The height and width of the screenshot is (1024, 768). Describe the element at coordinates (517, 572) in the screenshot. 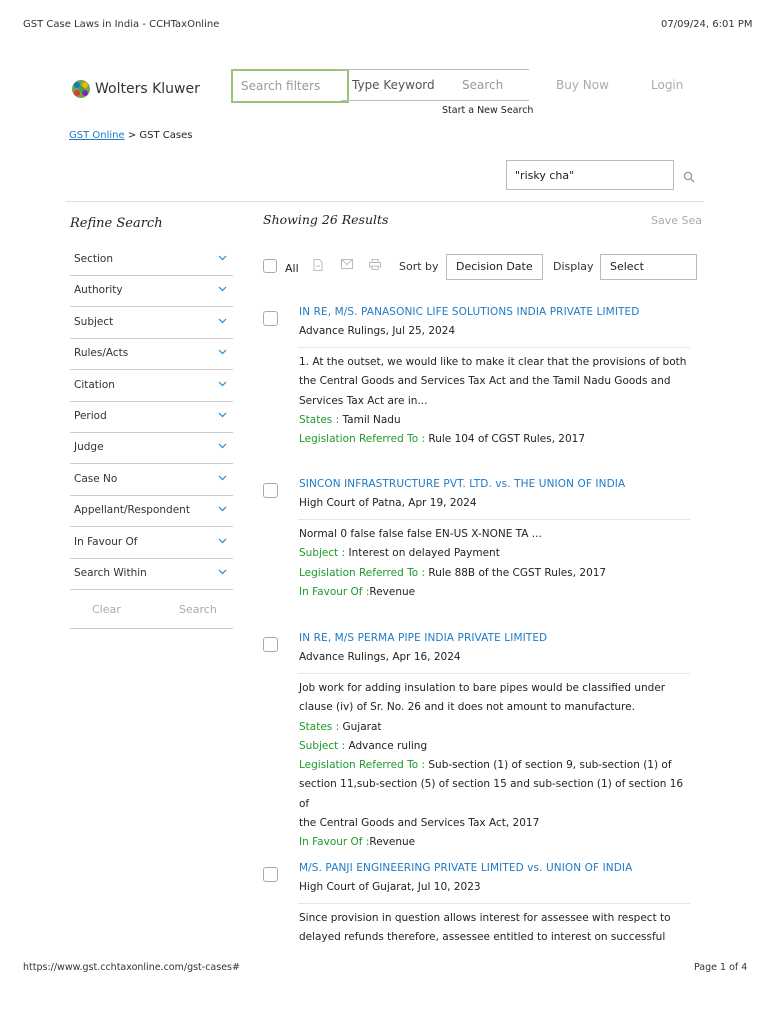

I see `result-field-value: Rule 88B of the CGST Rules, 2017` at that location.